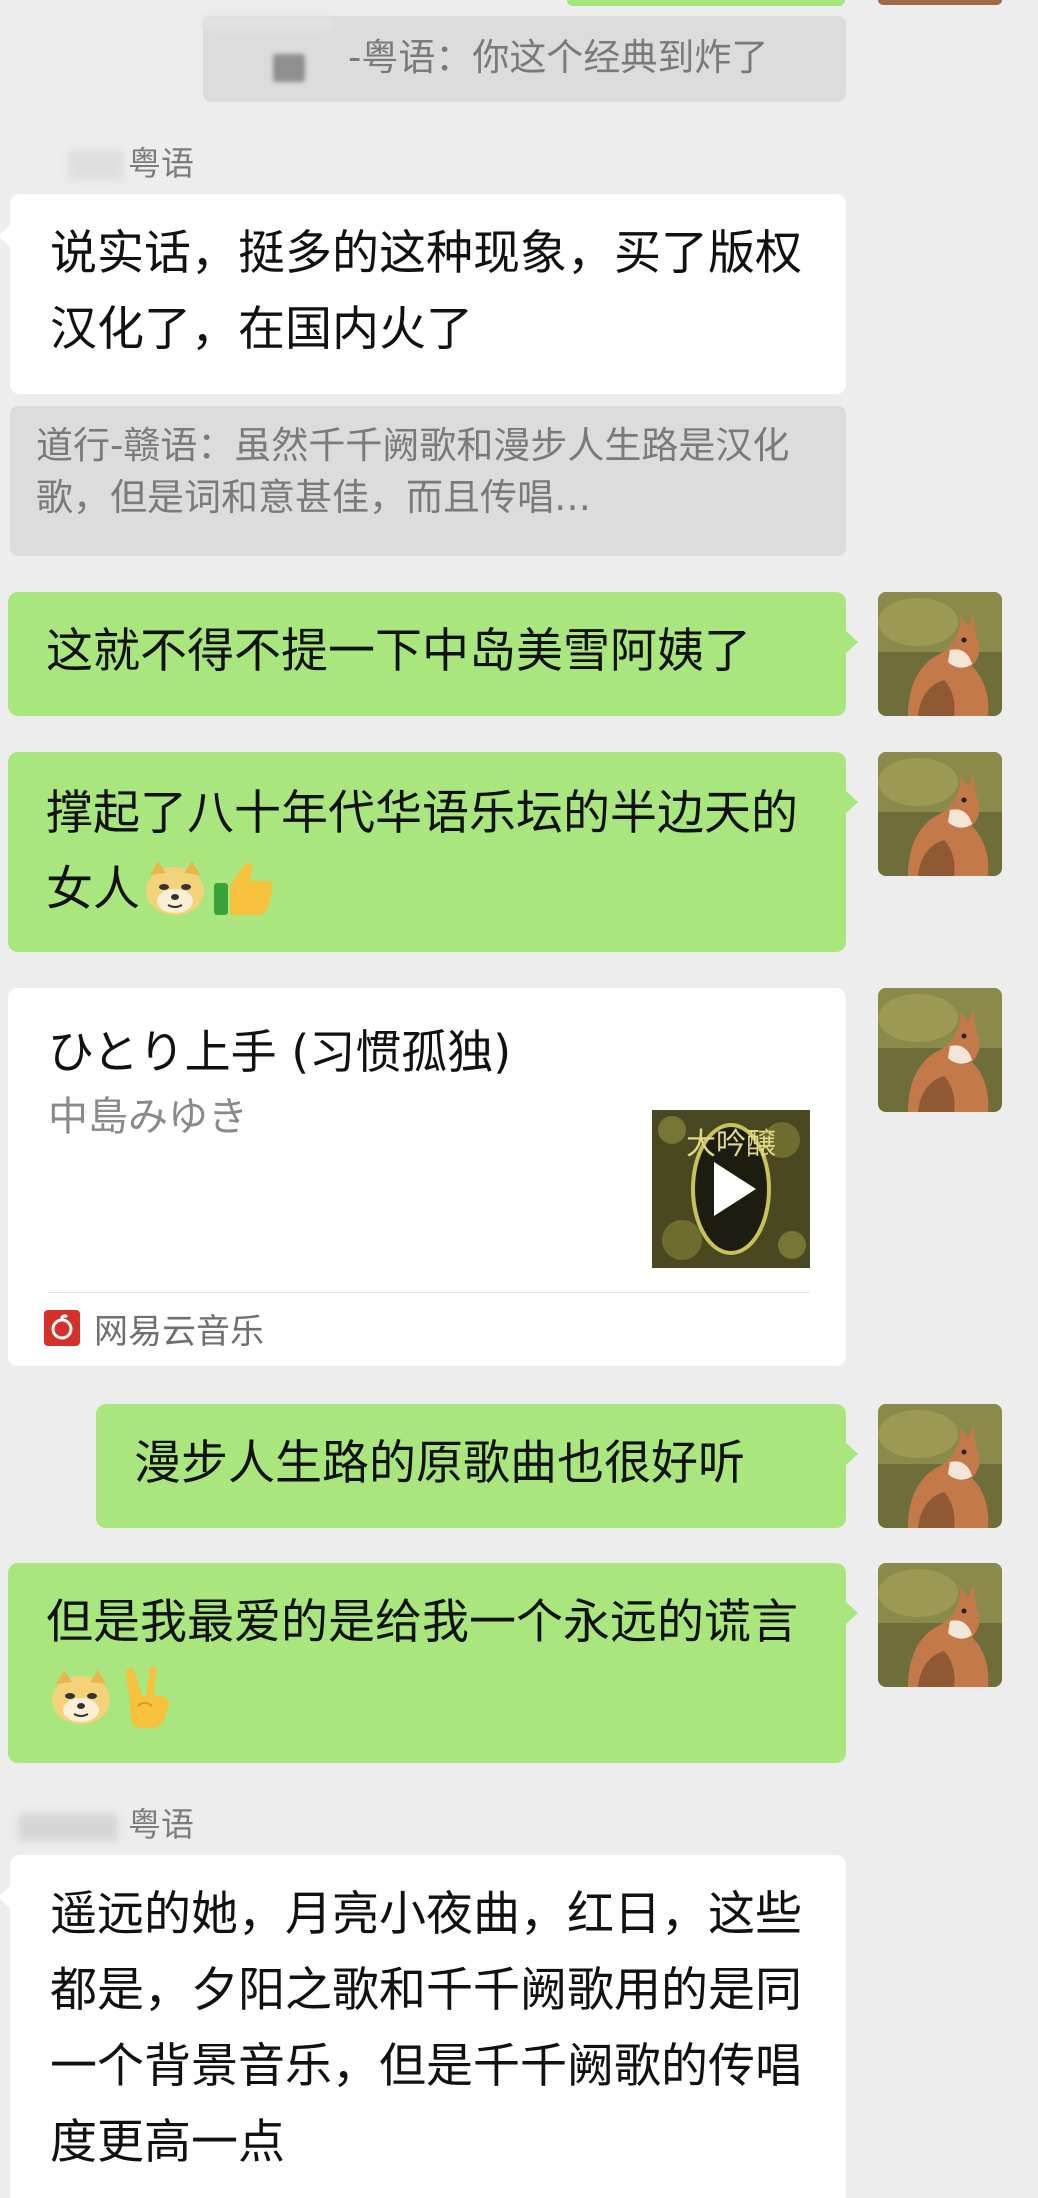 The width and height of the screenshot is (1038, 2198). I want to click on message-bubble: 这就不得不提一下中岛美雪阿姨了, so click(433, 654).